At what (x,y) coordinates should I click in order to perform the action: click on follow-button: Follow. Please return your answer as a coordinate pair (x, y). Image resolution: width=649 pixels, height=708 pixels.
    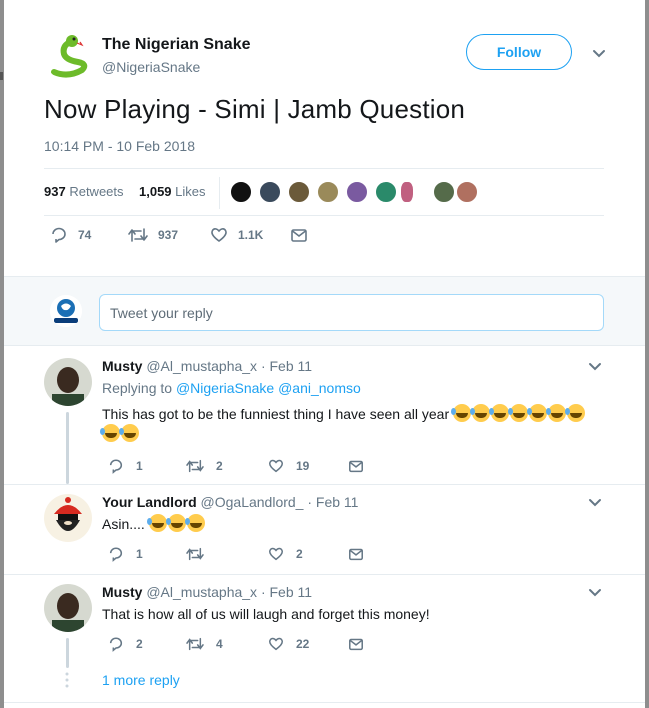
    Looking at the image, I should click on (519, 52).